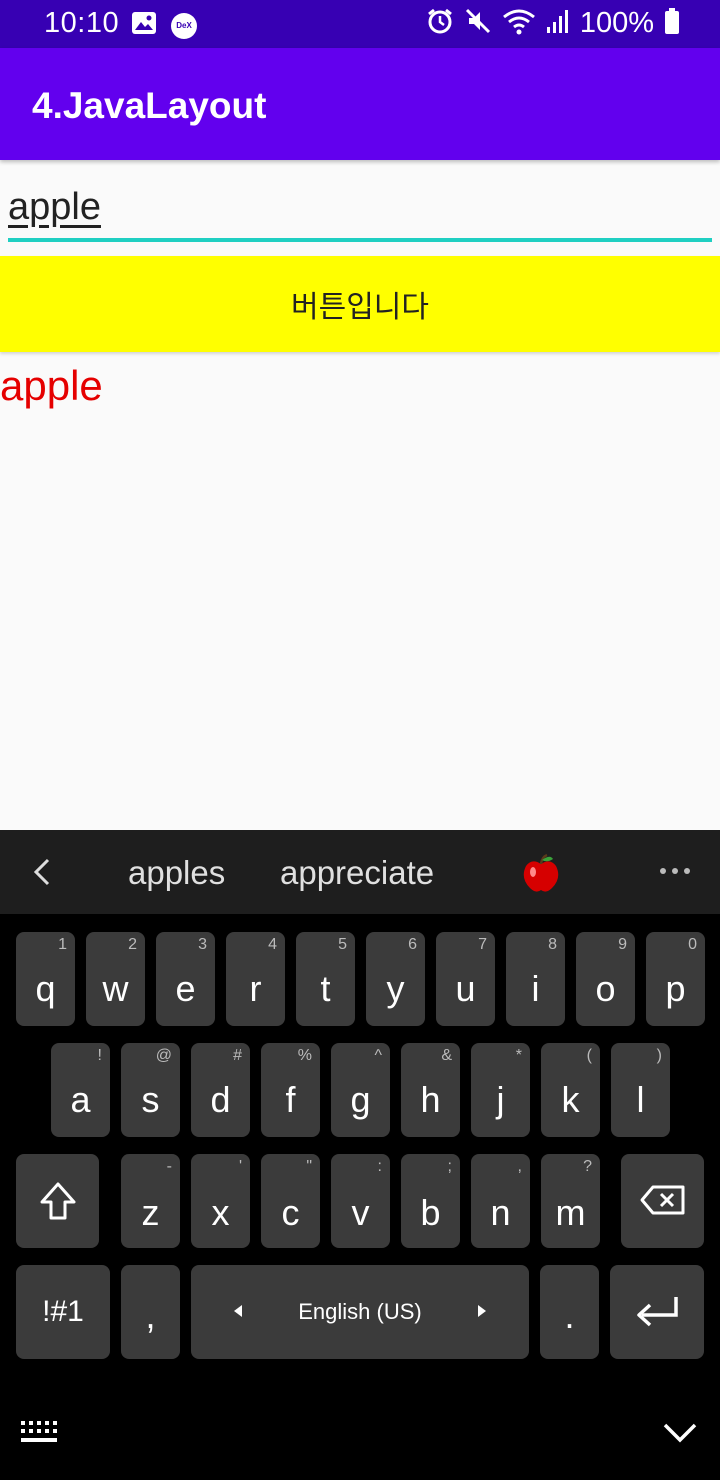 The height and width of the screenshot is (1480, 720). Describe the element at coordinates (360, 1099) in the screenshot. I see `key-g-label: g` at that location.